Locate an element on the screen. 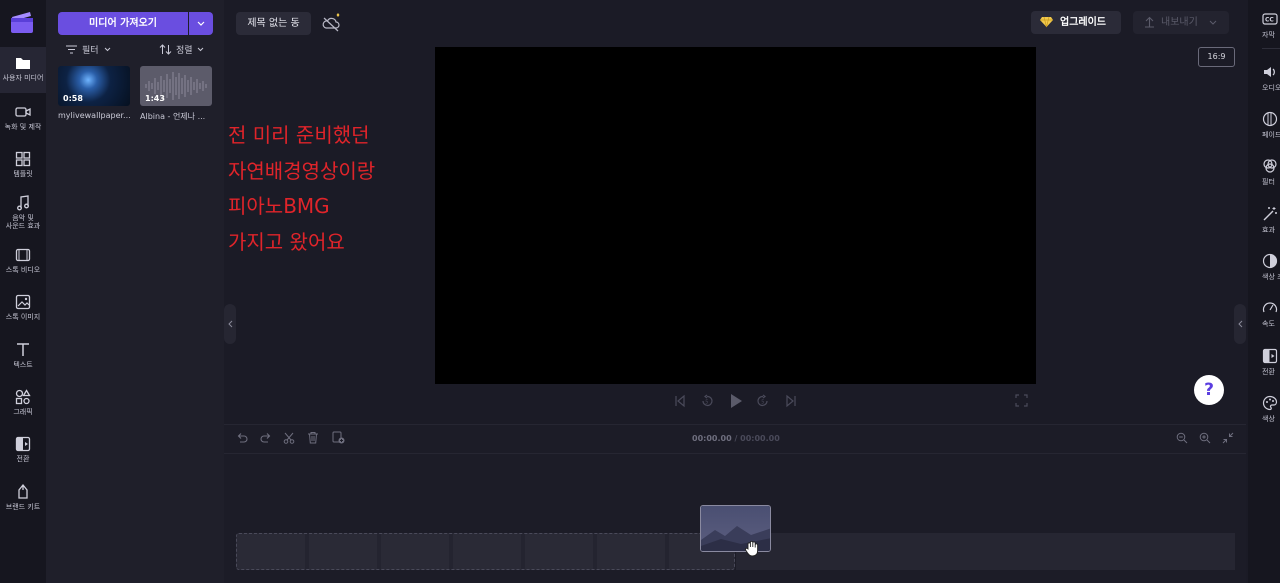  play-icon is located at coordinates (736, 401).